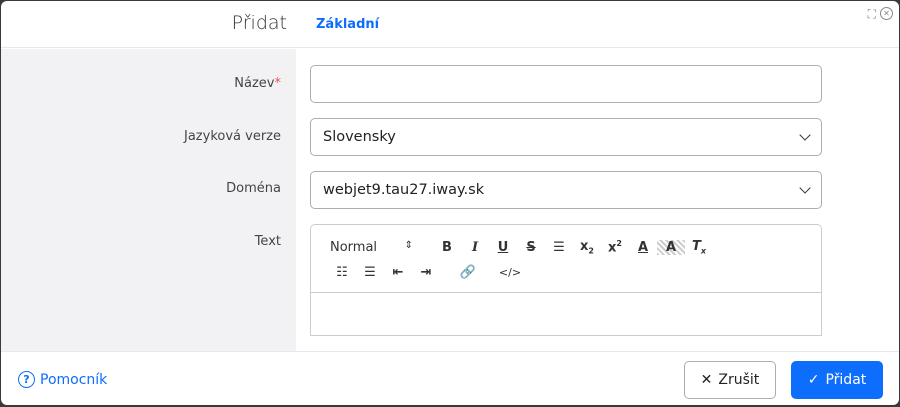  I want to click on dialog-title: Přidat, so click(259, 23).